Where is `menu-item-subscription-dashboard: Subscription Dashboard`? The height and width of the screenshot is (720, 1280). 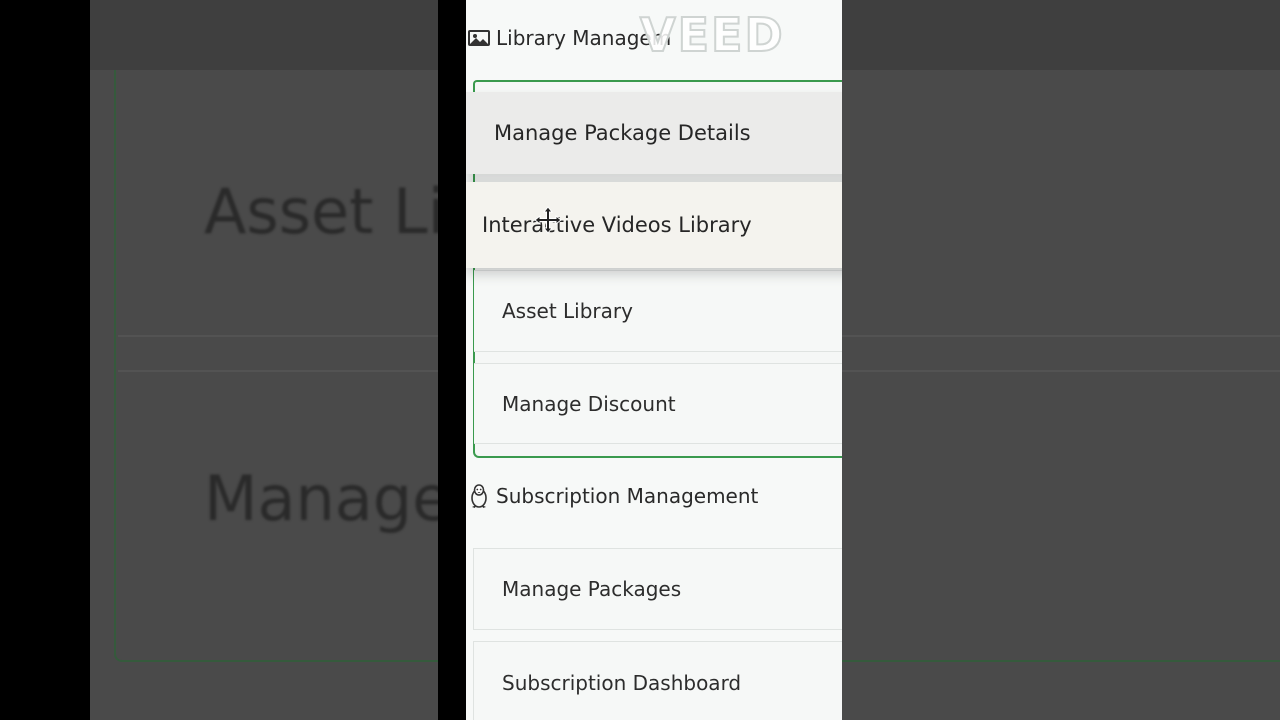
menu-item-subscription-dashboard: Subscription Dashboard is located at coordinates (657, 680).